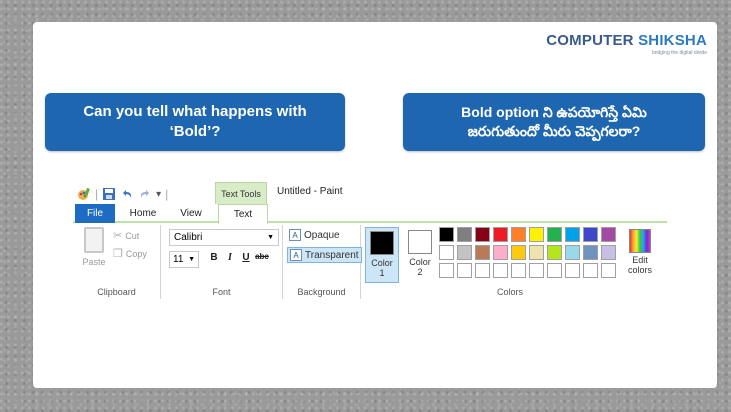  Describe the element at coordinates (191, 213) in the screenshot. I see `tab-view: View` at that location.